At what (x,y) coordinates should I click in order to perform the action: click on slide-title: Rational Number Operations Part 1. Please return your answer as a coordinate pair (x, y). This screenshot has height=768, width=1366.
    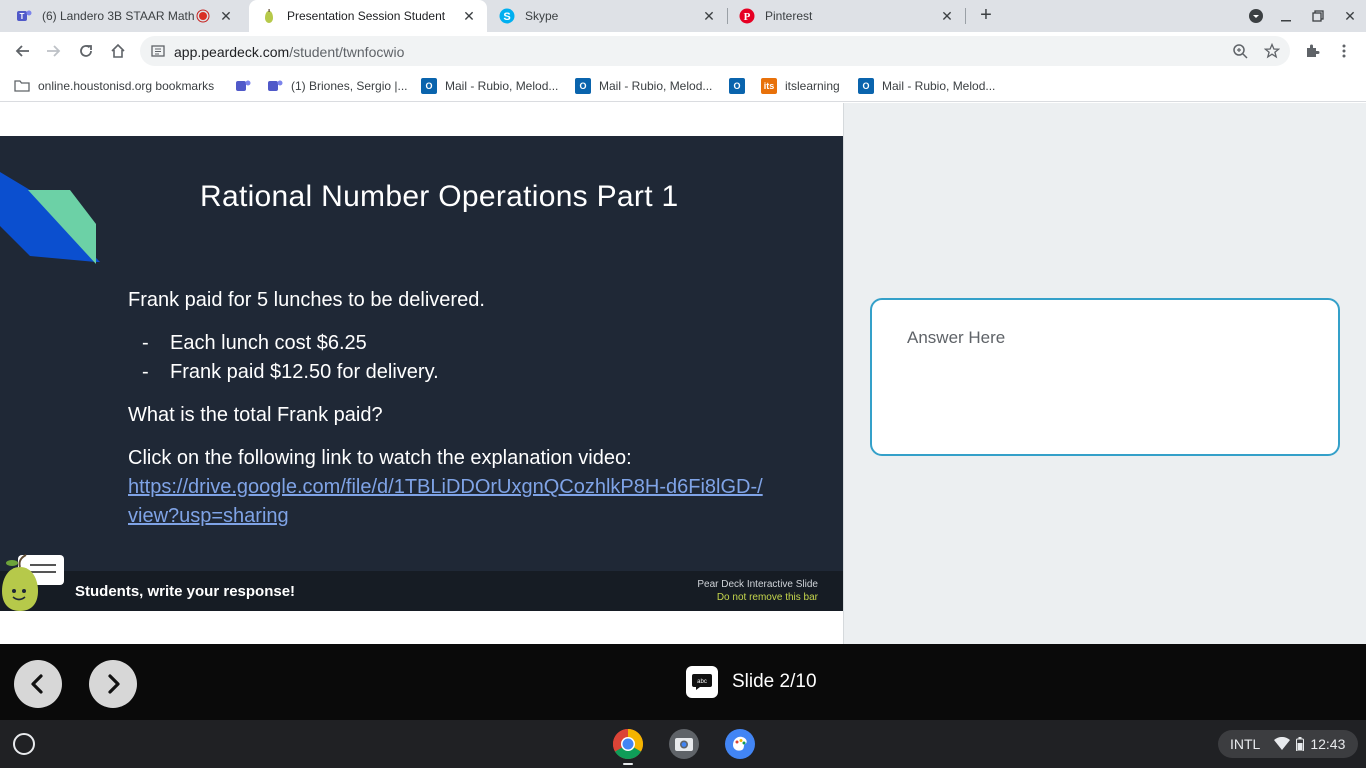
    Looking at the image, I should click on (439, 196).